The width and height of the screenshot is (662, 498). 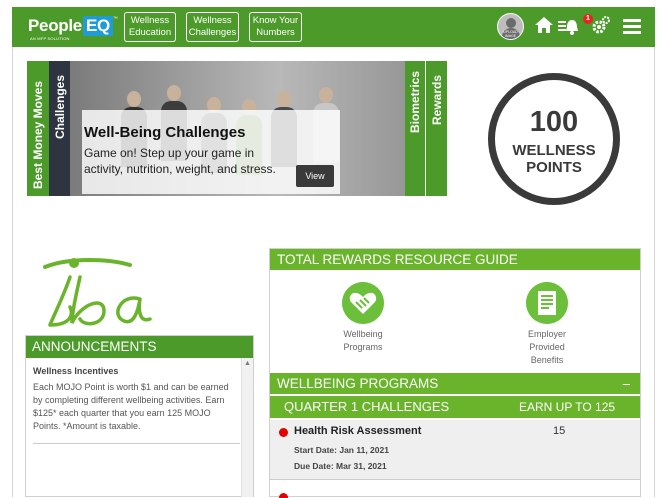 What do you see at coordinates (212, 32) in the screenshot?
I see `nav-label-line2: Challenges` at bounding box center [212, 32].